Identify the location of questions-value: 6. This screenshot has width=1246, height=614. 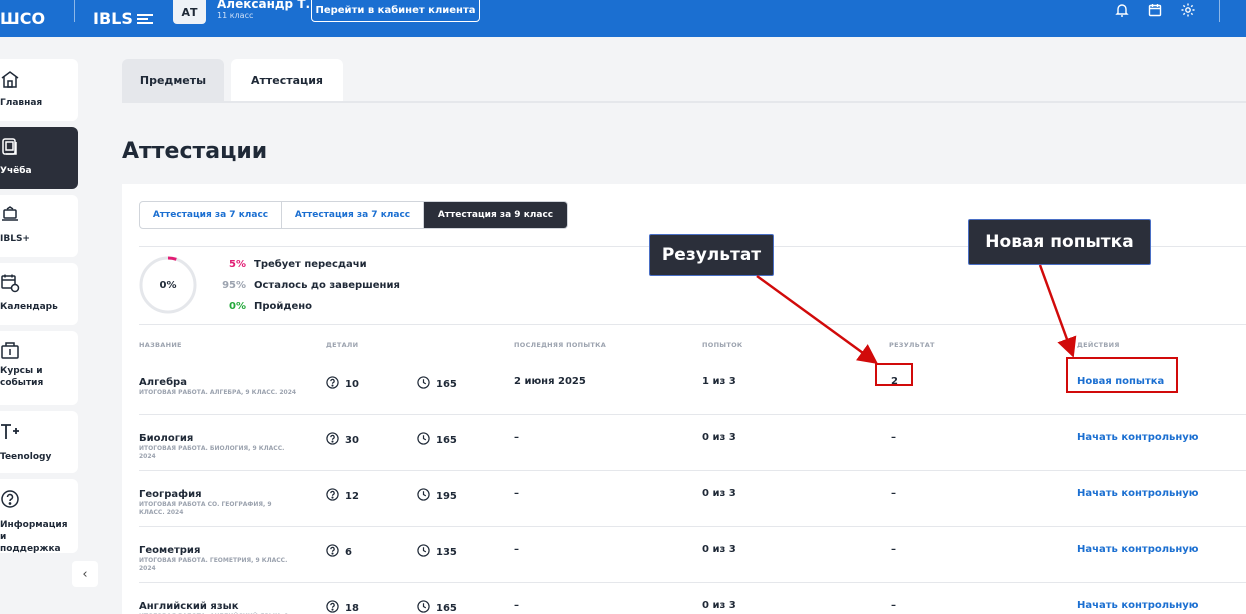
(348, 552).